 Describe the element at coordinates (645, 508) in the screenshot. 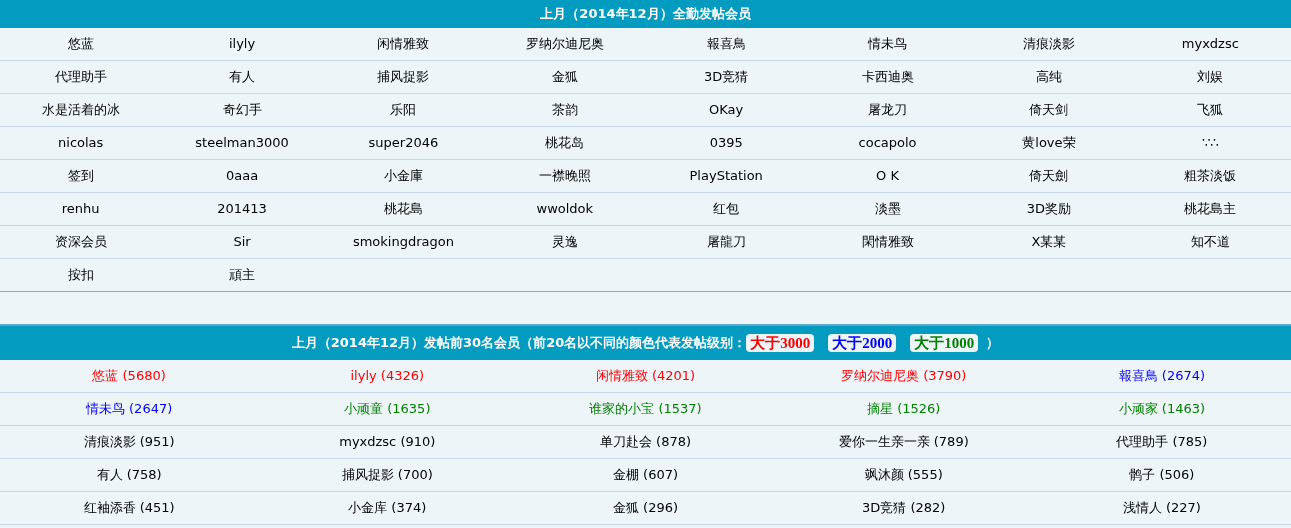

I see `poster-entry: 金狐 (296)` at that location.